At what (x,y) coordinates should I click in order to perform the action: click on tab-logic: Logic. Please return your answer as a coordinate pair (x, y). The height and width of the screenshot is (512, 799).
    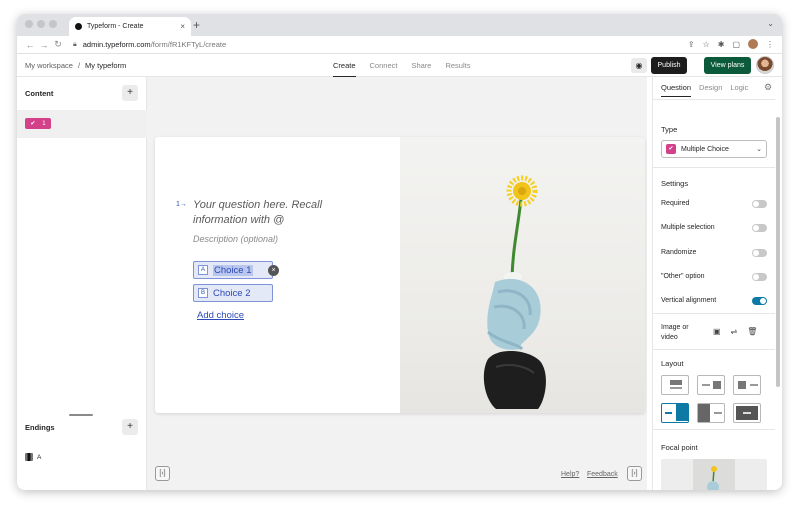
    Looking at the image, I should click on (739, 90).